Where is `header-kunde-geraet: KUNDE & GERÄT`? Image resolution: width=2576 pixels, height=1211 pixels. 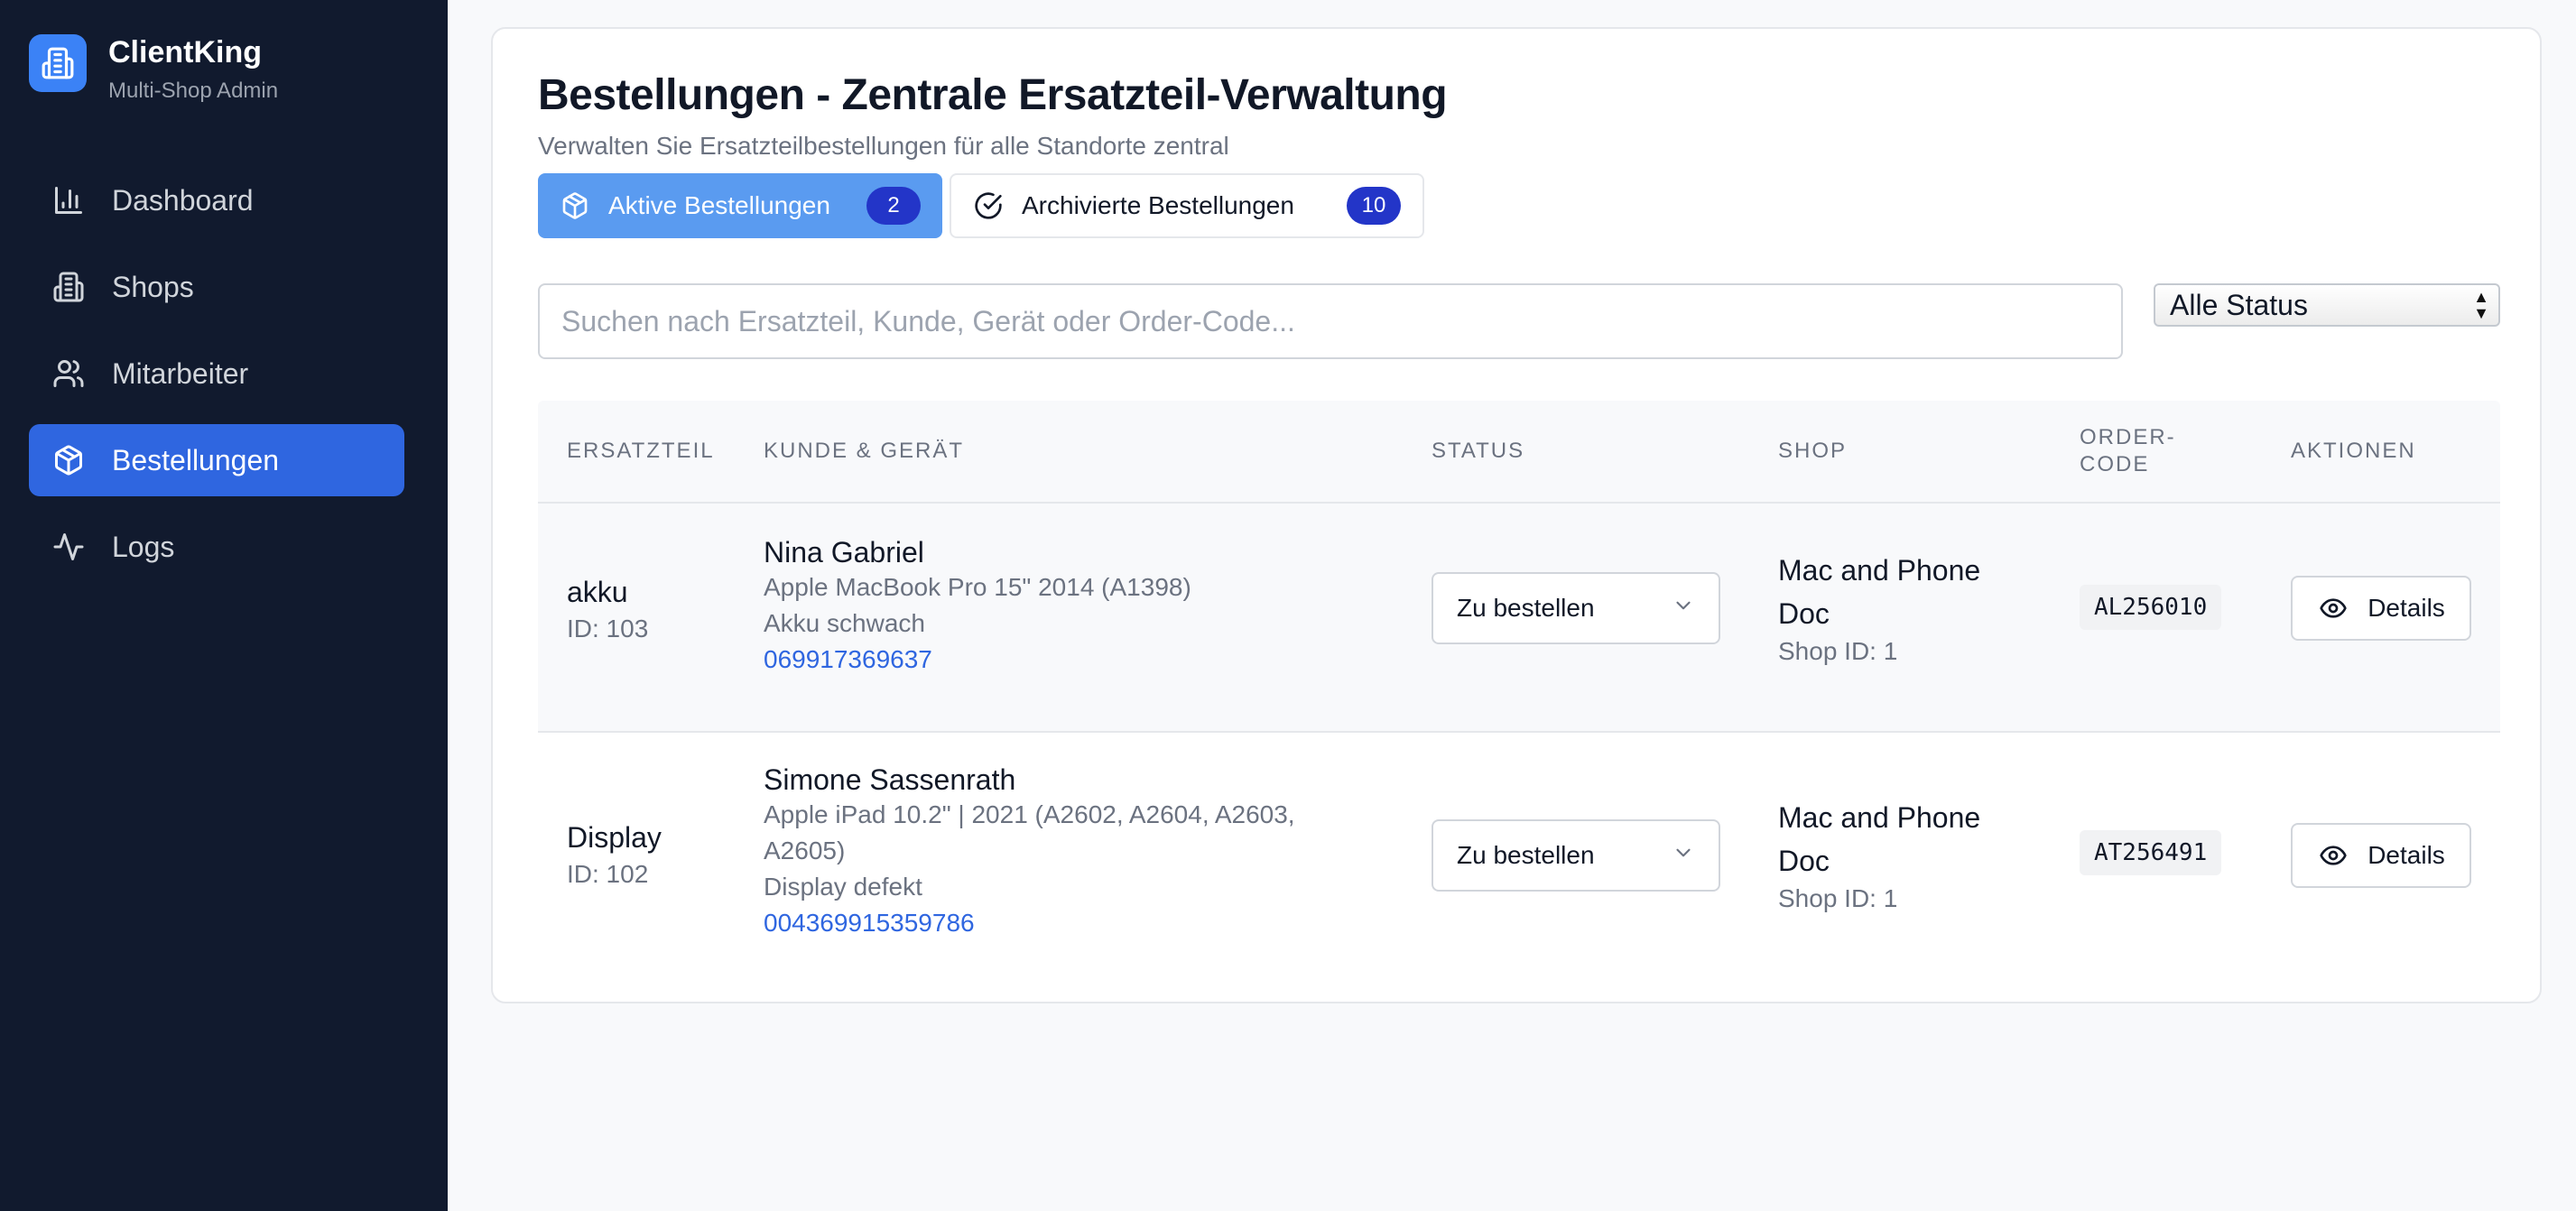
header-kunde-geraet: KUNDE & GERÄT is located at coordinates (865, 451).